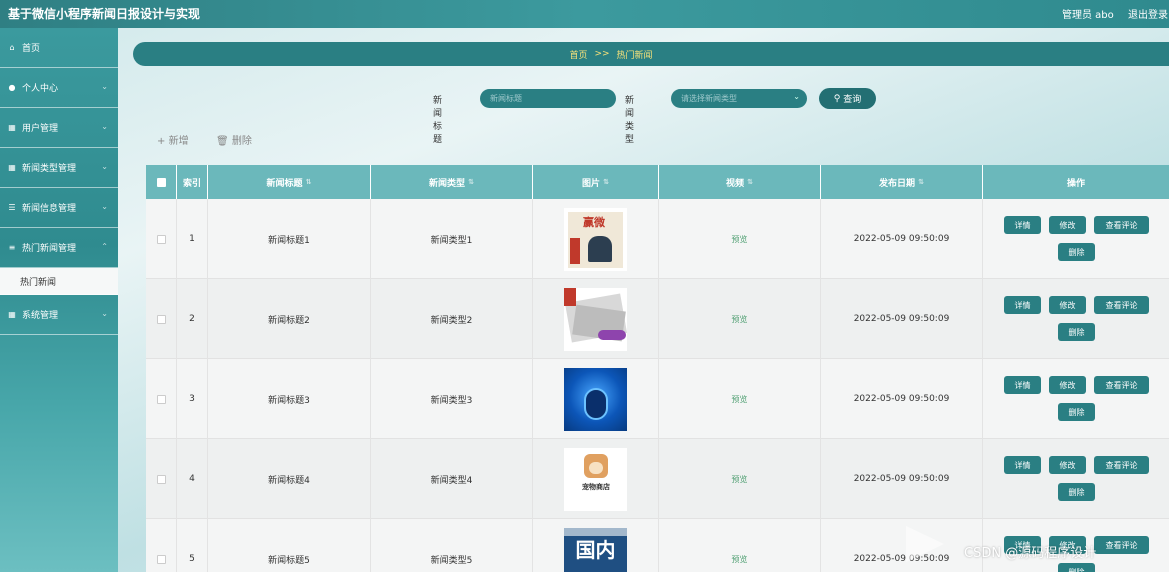  Describe the element at coordinates (59, 281) in the screenshot. I see `sidebar-subitem-hot-news: 热门新闻` at that location.